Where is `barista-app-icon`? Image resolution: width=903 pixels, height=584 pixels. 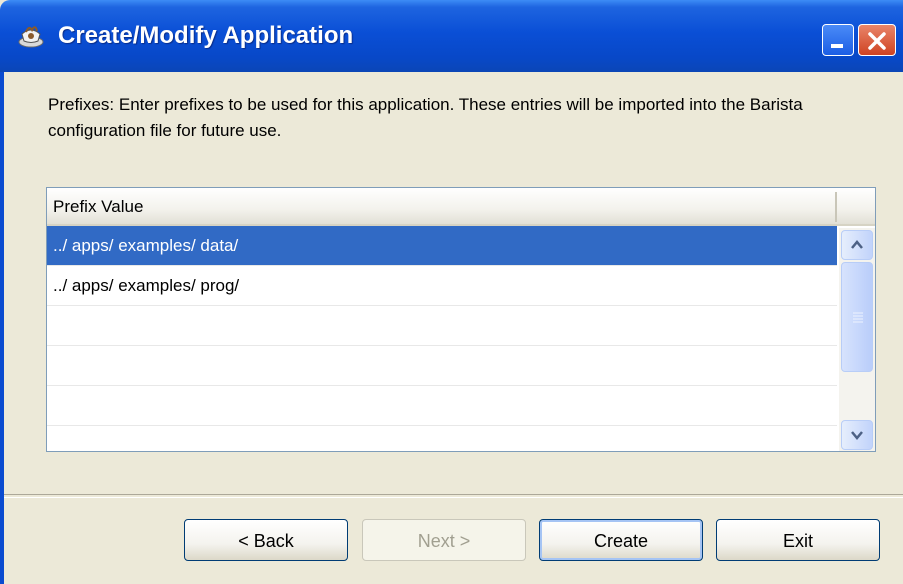
barista-app-icon is located at coordinates (31, 37).